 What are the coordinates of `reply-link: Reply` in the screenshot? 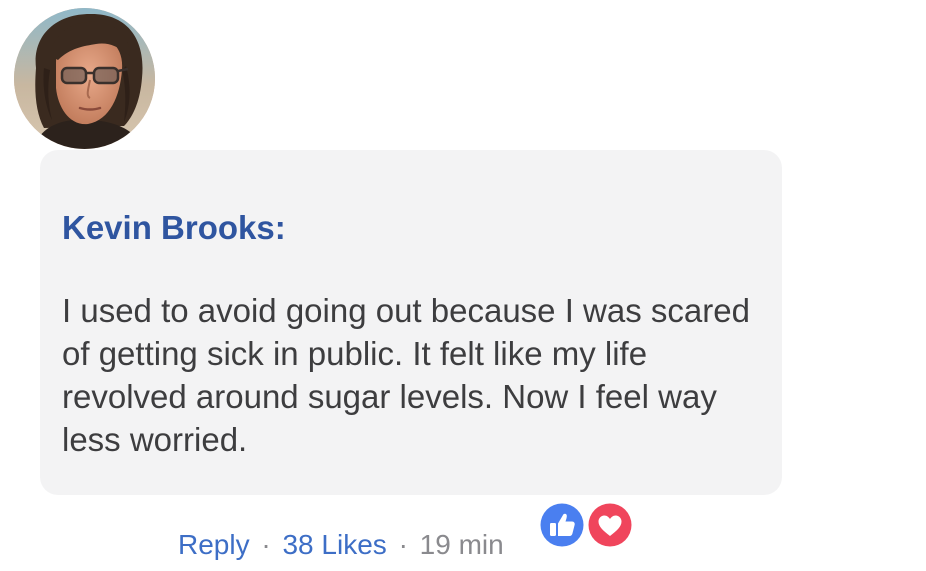 It's located at (214, 544).